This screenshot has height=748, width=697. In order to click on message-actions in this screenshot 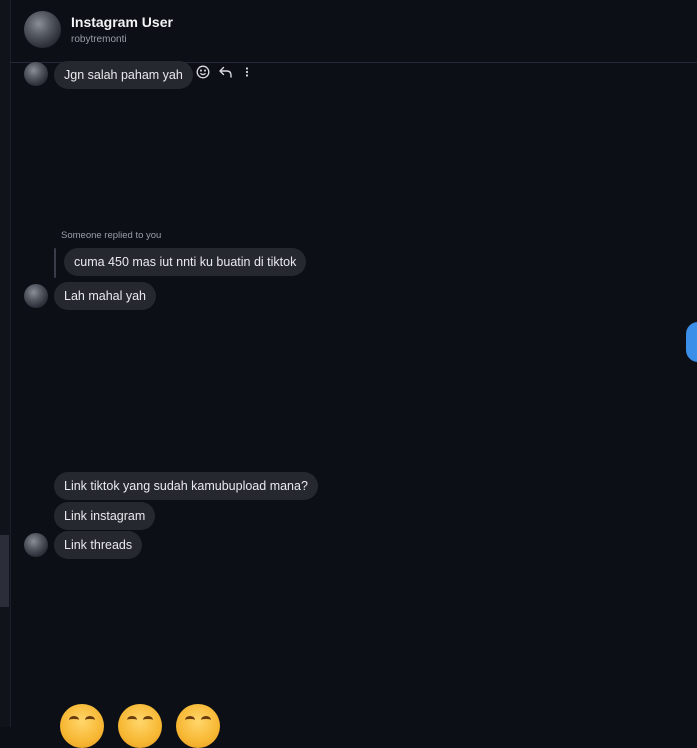, I will do `click(225, 72)`.